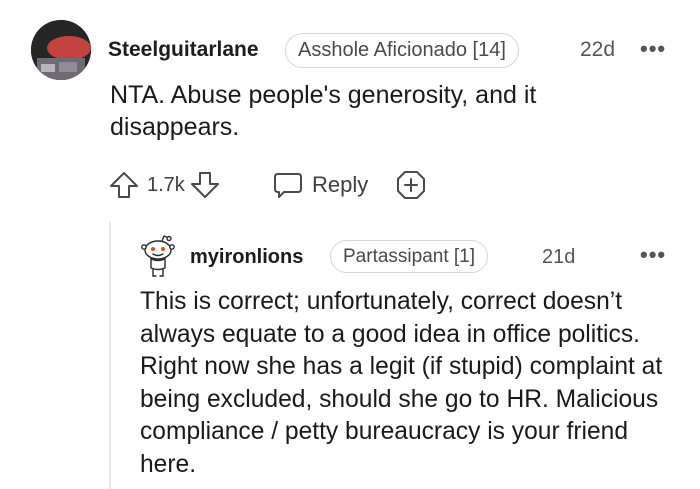  Describe the element at coordinates (288, 185) in the screenshot. I see `speech-bubble-icon` at that location.